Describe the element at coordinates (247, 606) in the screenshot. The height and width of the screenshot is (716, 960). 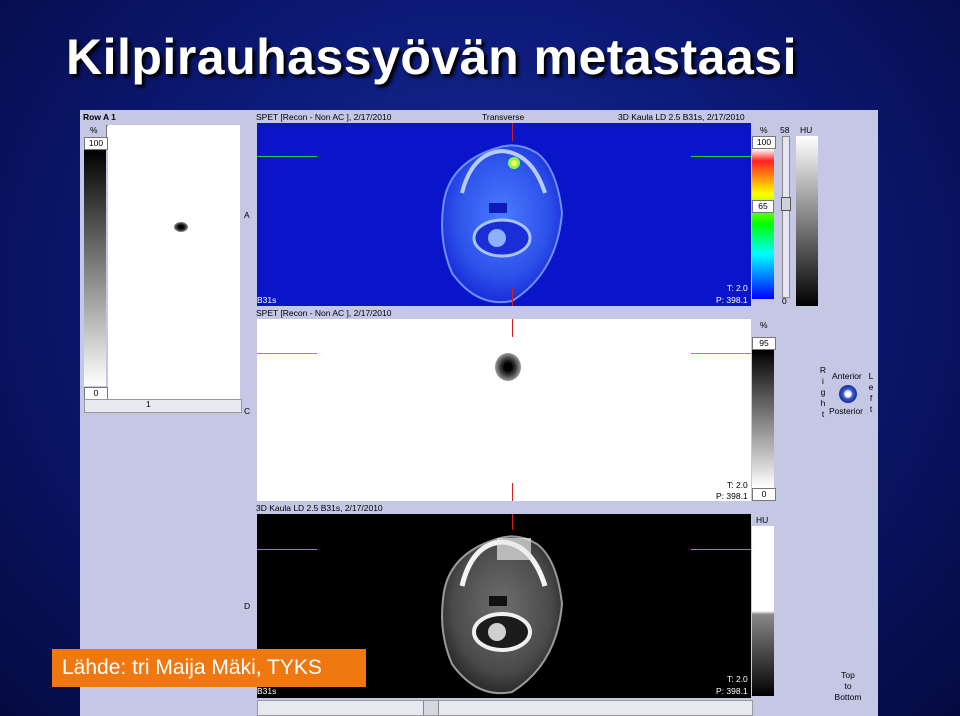
I see `label-d: D` at that location.